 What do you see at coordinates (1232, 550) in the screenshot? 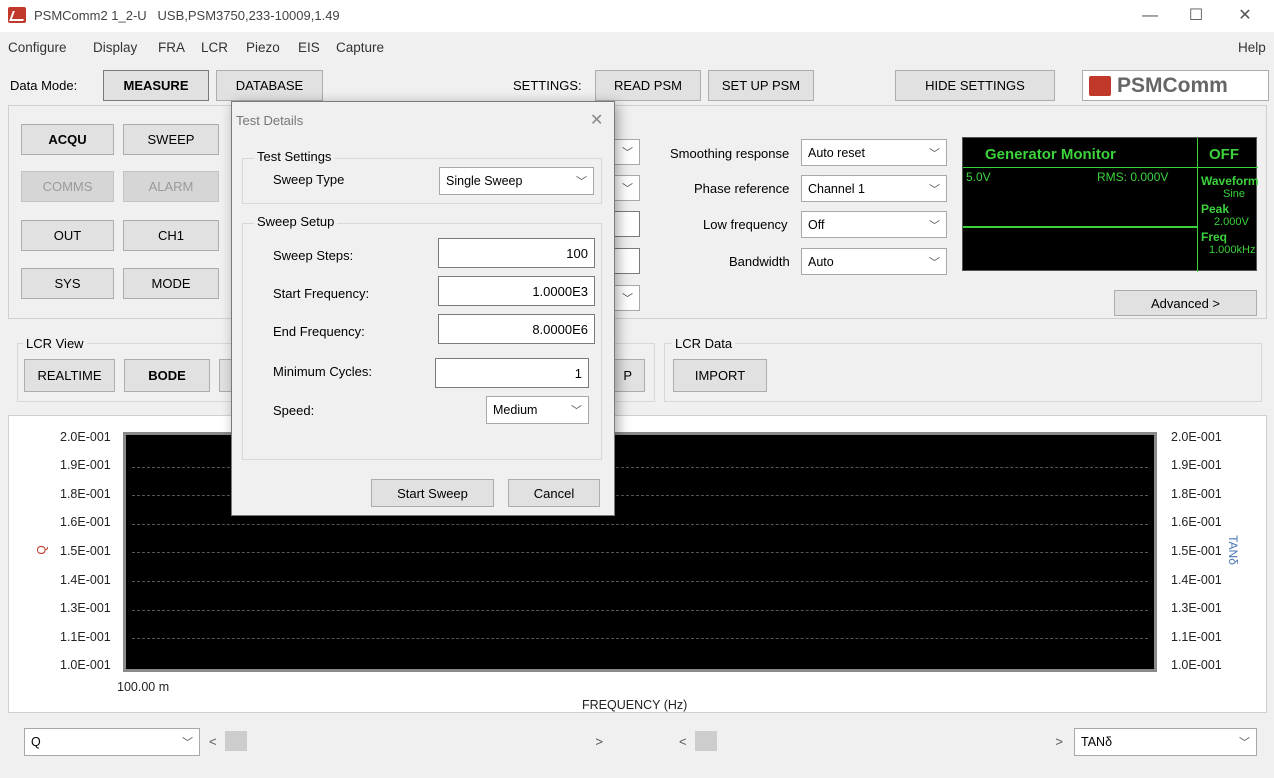
I see `right-axis-label: TANδ` at bounding box center [1232, 550].